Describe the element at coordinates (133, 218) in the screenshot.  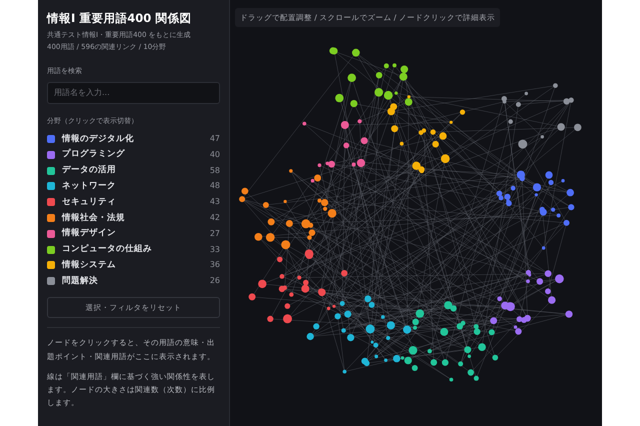
I see `category-item: 情報社会・法規 42` at that location.